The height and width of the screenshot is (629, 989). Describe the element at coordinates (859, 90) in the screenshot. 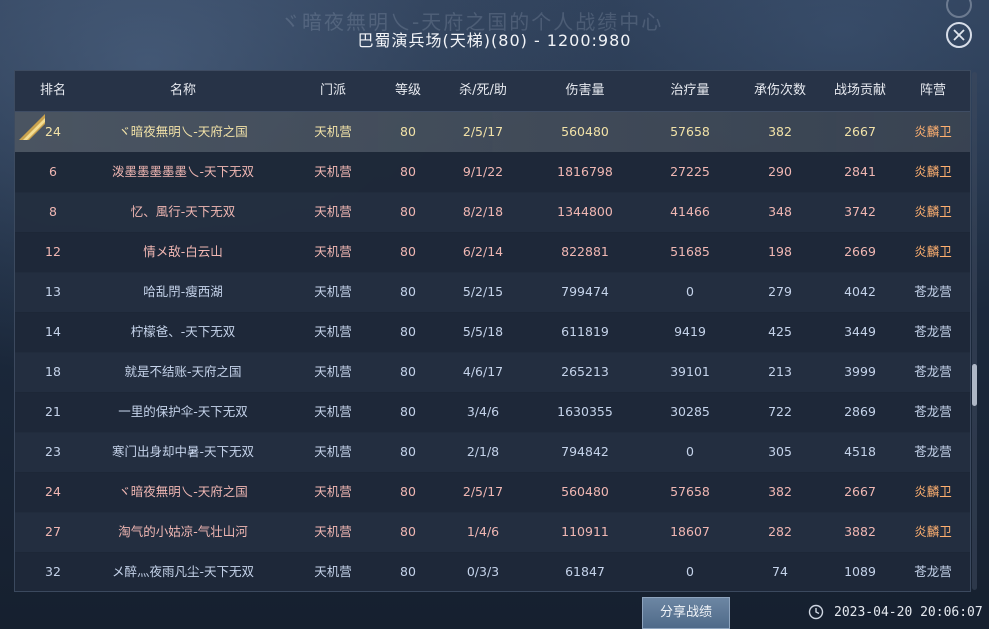

I see `header-contrib: 战场贡献` at that location.